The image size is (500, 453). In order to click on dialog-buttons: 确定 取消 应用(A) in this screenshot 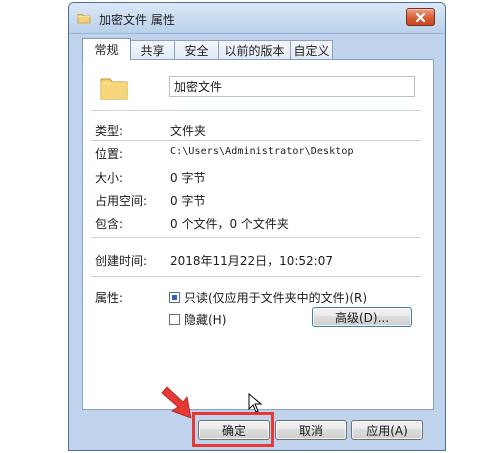, I will do `click(257, 431)`.